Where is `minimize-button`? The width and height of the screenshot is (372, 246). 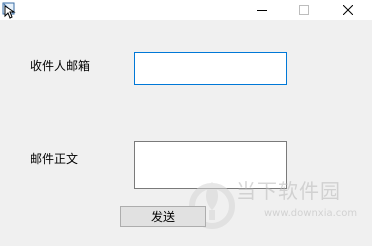 minimize-button is located at coordinates (262, 10).